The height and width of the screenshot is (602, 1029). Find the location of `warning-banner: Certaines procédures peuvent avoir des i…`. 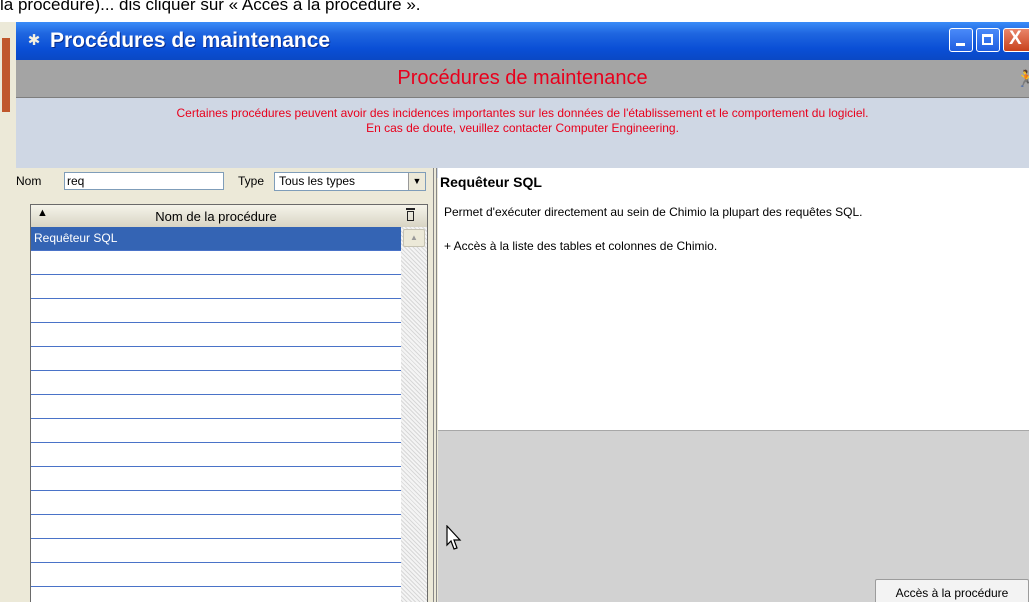

warning-banner: Certaines procédures peuvent avoir des i… is located at coordinates (522, 138).